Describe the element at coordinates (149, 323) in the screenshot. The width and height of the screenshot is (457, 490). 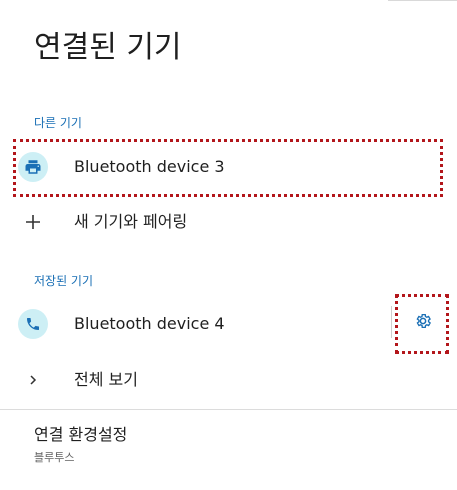
I see `device-name: Bluetooth device 4` at that location.